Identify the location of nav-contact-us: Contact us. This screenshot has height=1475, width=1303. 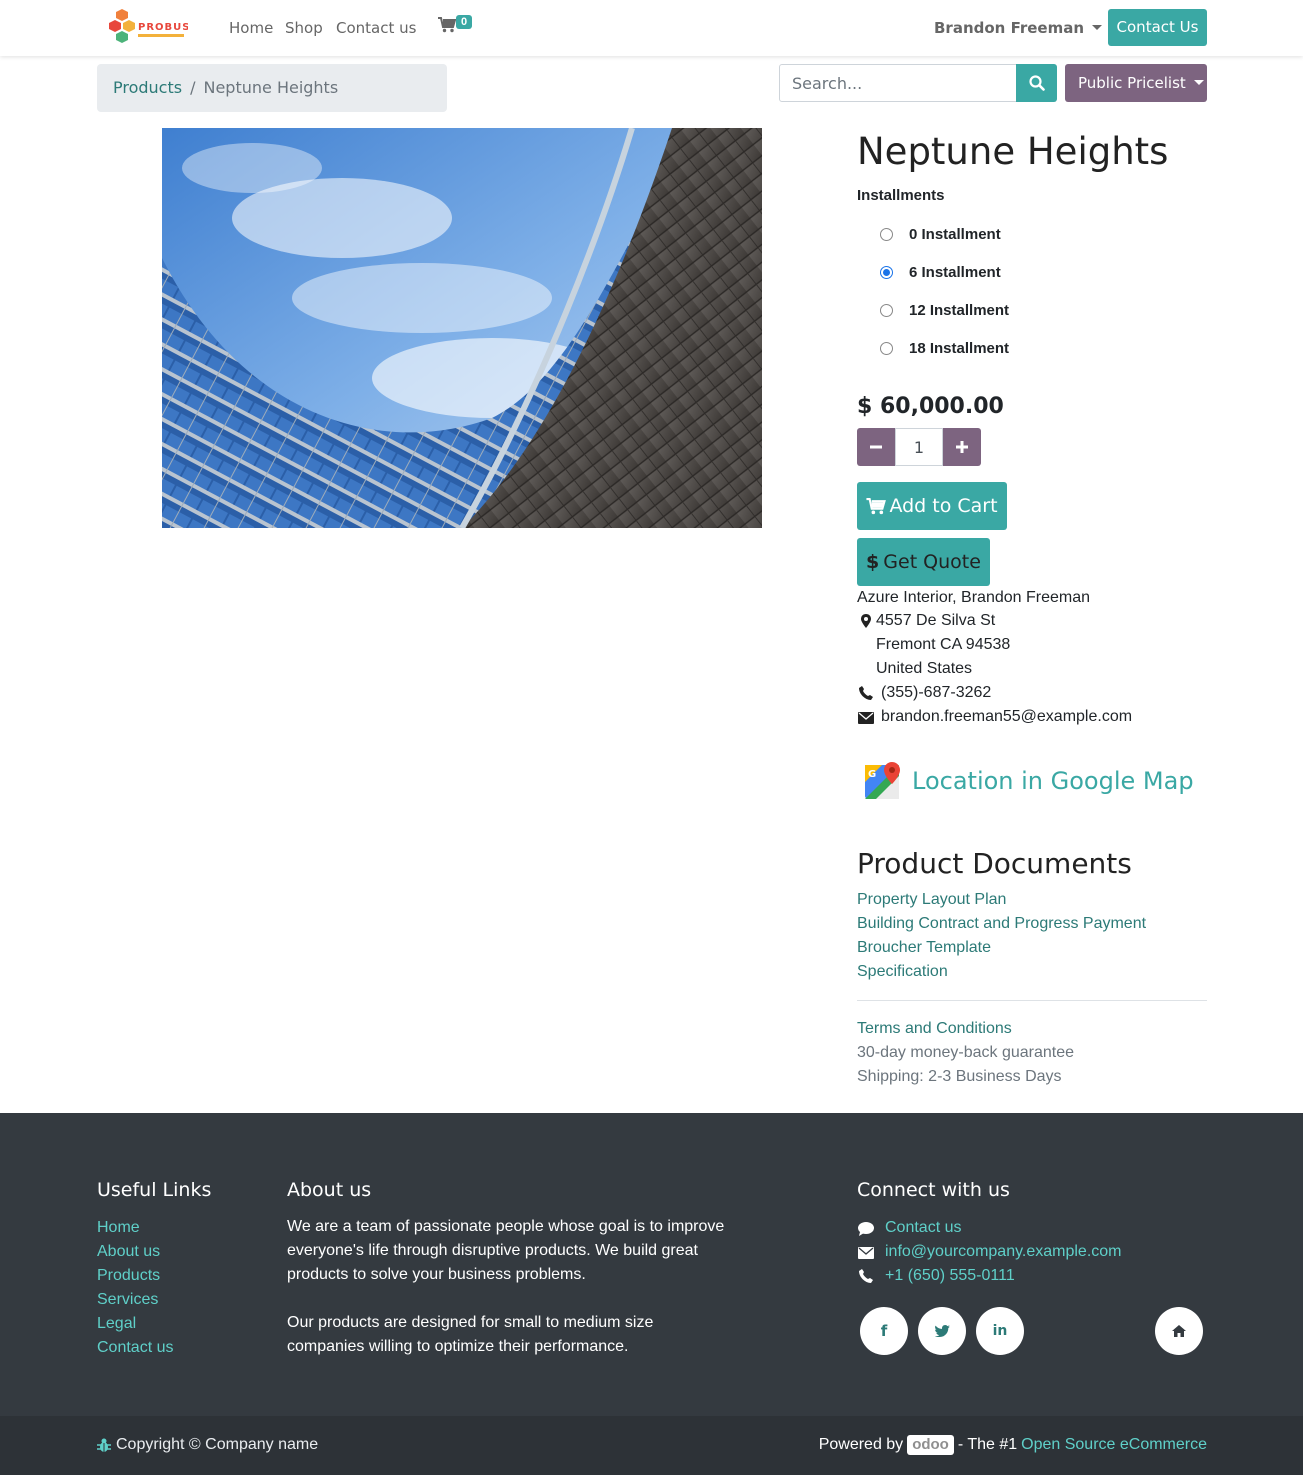
(376, 28).